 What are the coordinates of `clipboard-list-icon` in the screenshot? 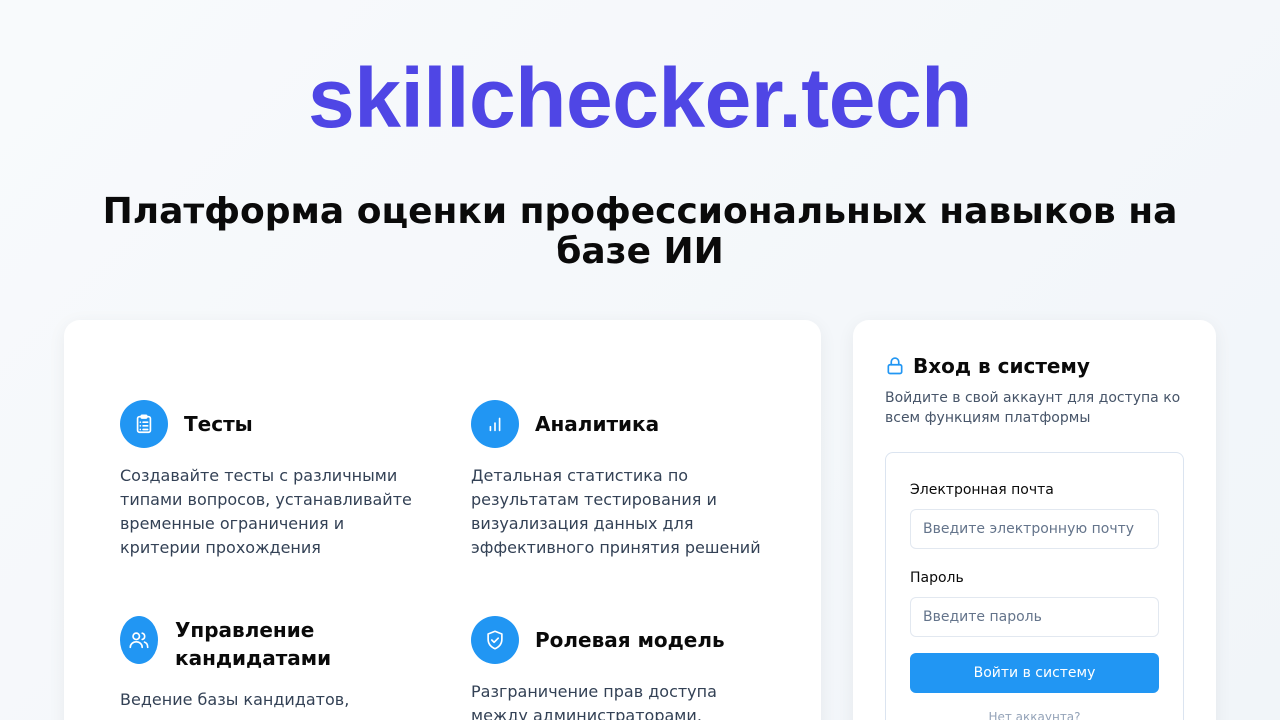 It's located at (144, 424).